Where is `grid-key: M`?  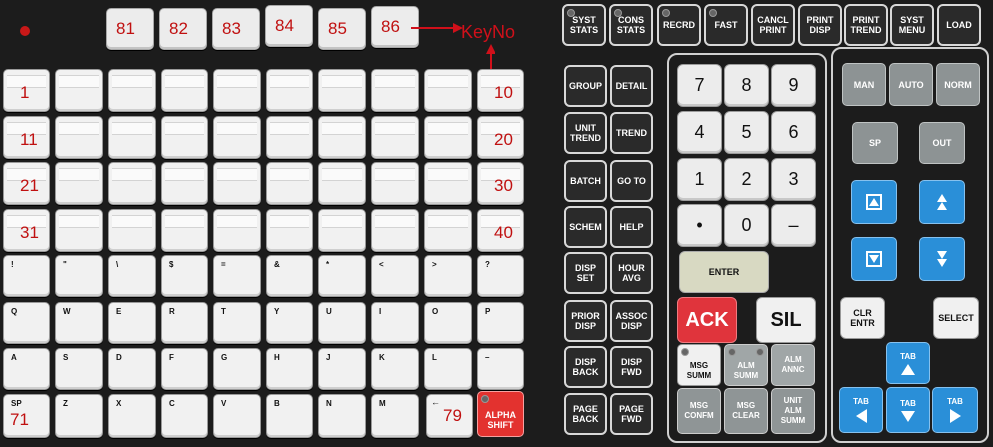 grid-key: M is located at coordinates (395, 416).